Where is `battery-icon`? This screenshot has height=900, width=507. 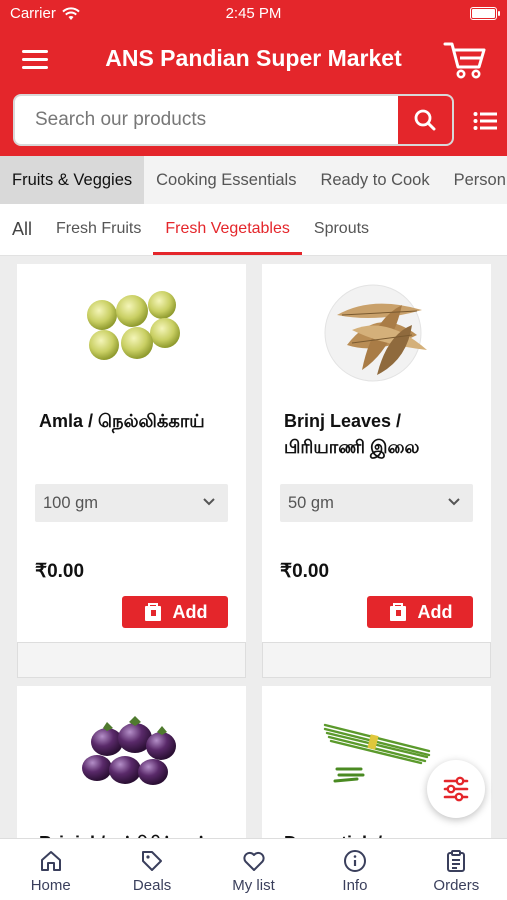 battery-icon is located at coordinates (485, 13).